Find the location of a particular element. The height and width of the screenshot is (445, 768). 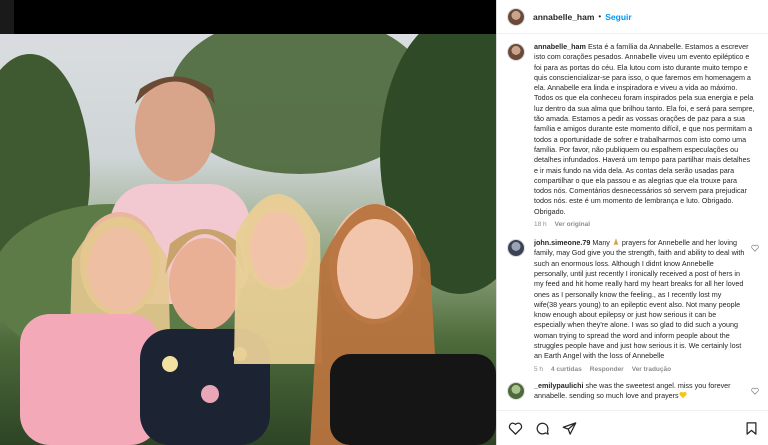

author-username: annabelle_ham is located at coordinates (563, 17).